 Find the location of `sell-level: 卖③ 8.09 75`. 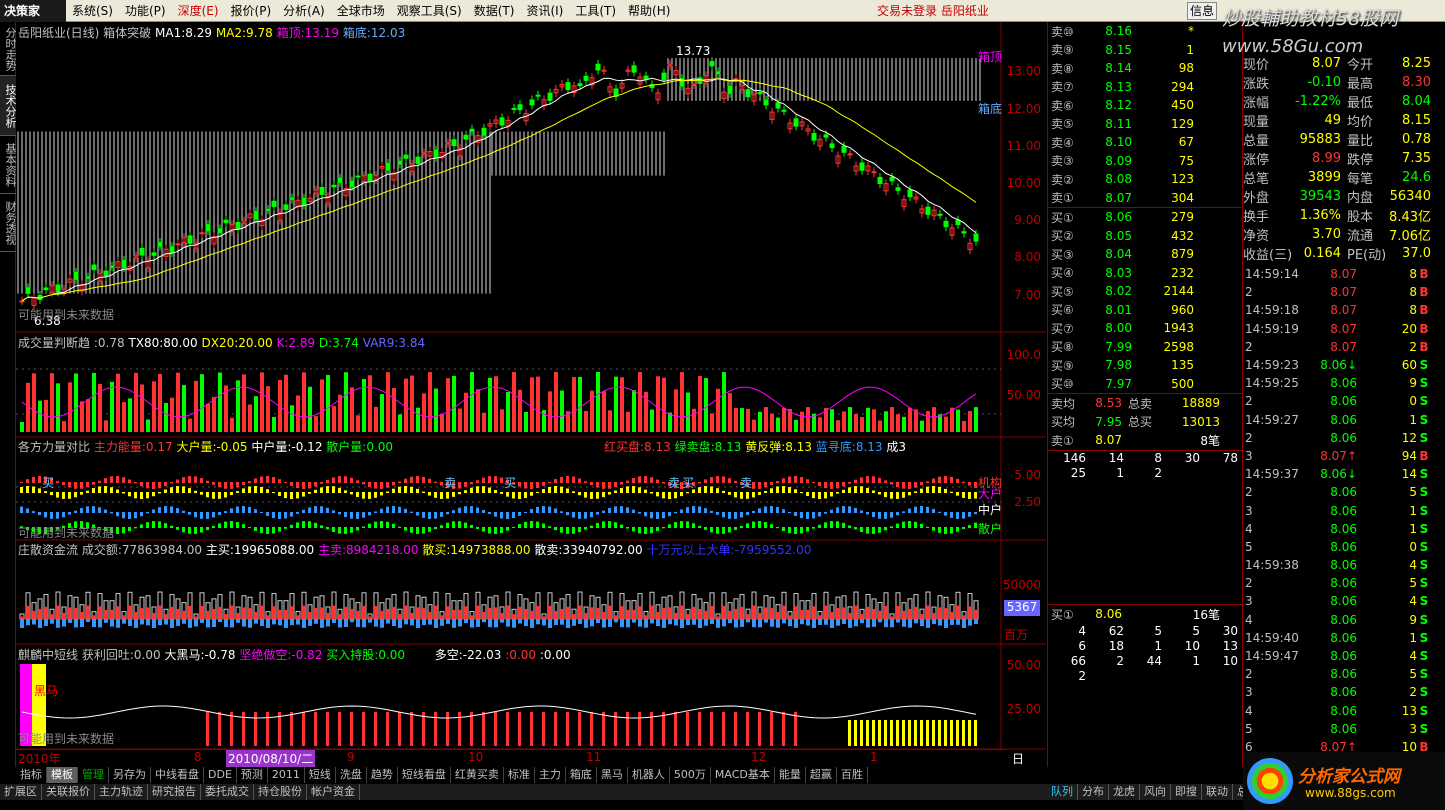

sell-level: 卖③ 8.09 75 is located at coordinates (1145, 161).